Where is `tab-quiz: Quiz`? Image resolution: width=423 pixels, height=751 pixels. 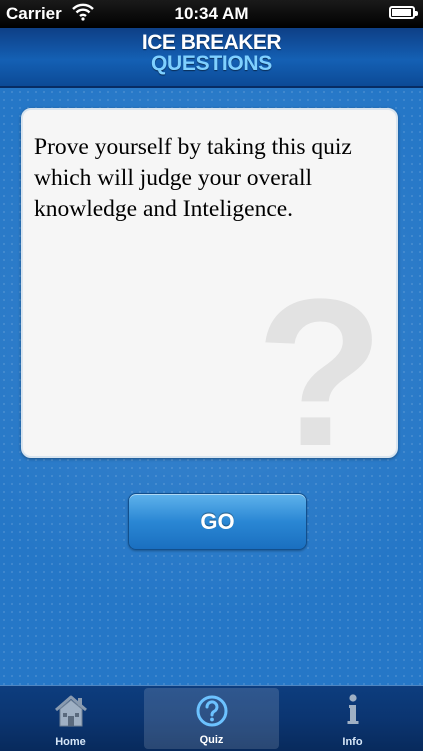
tab-quiz: Quiz is located at coordinates (211, 718).